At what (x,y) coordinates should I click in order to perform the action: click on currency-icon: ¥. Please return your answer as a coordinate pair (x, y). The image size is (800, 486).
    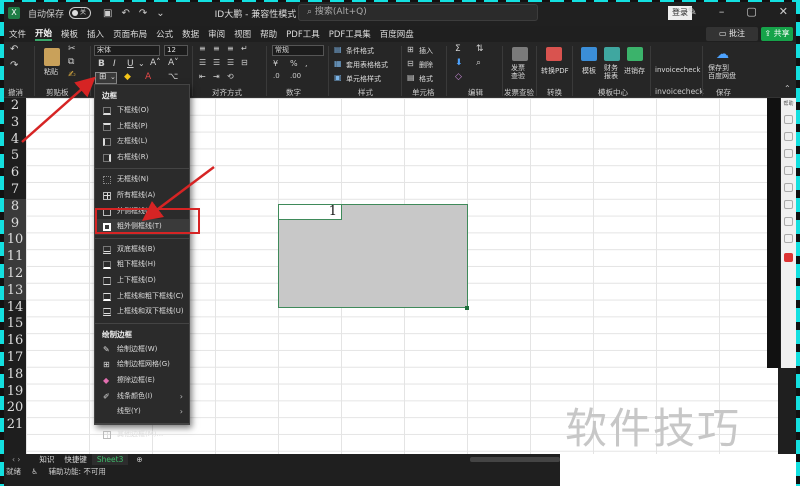
    Looking at the image, I should click on (275, 63).